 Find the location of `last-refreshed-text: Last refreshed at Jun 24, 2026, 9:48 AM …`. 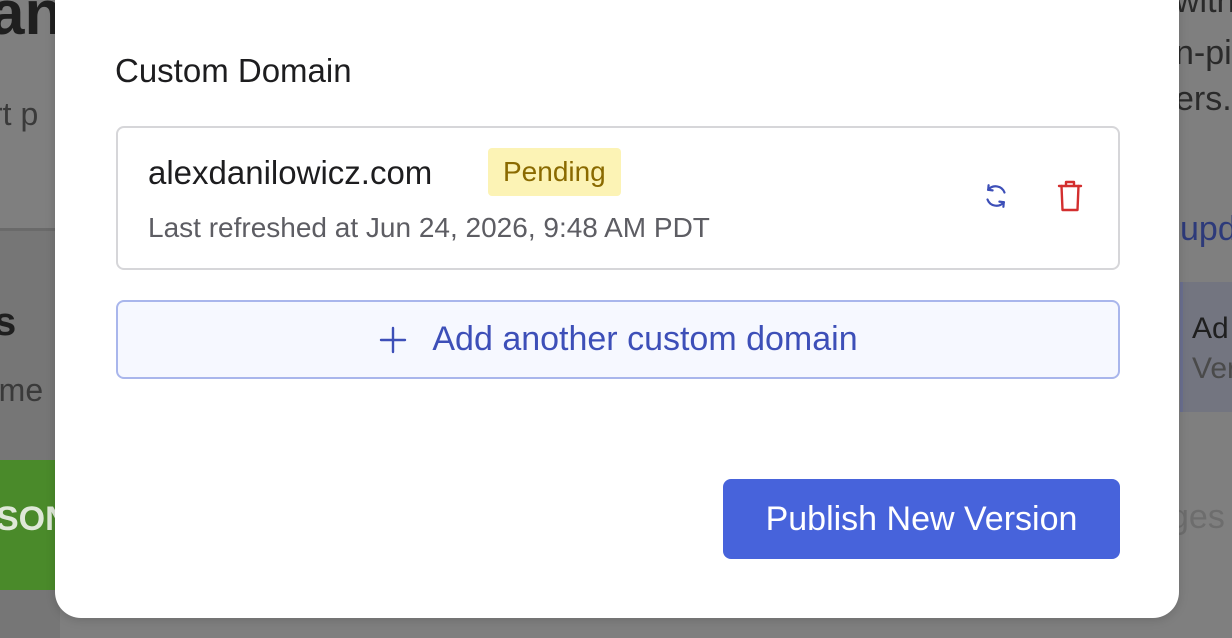

last-refreshed-text: Last refreshed at Jun 24, 2026, 9:48 AM … is located at coordinates (429, 227).